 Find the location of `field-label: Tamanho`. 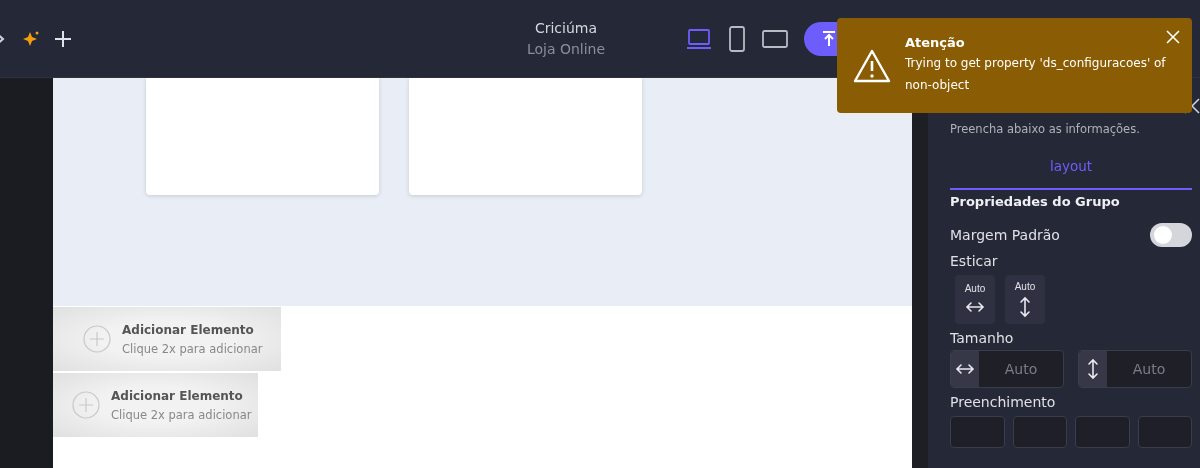

field-label: Tamanho is located at coordinates (982, 338).